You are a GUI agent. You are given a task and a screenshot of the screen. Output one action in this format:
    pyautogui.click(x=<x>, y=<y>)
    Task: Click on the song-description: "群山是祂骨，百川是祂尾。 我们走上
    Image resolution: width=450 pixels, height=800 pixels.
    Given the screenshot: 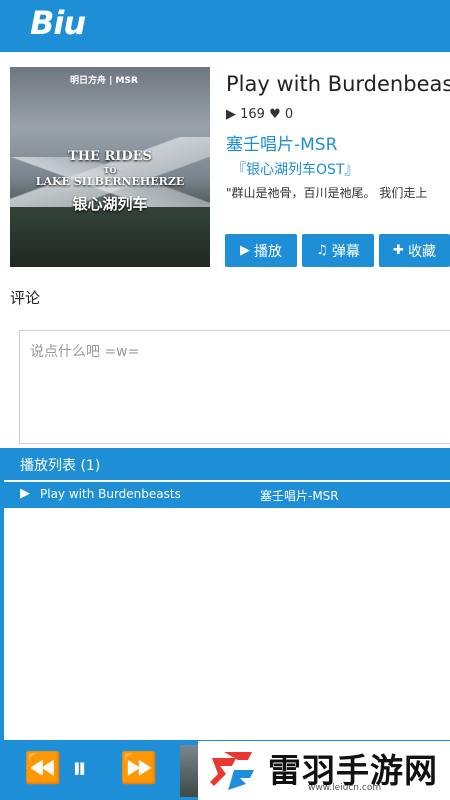 What is the action you would take?
    pyautogui.click(x=327, y=193)
    